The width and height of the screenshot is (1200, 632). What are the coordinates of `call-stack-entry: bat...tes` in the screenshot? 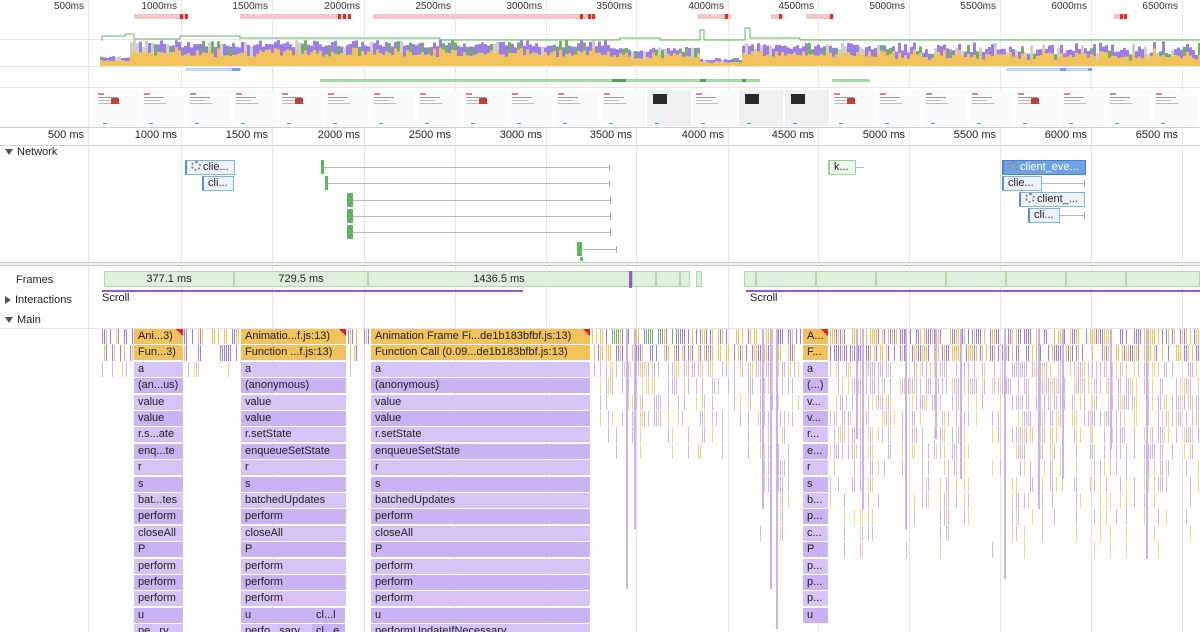 It's located at (159, 500).